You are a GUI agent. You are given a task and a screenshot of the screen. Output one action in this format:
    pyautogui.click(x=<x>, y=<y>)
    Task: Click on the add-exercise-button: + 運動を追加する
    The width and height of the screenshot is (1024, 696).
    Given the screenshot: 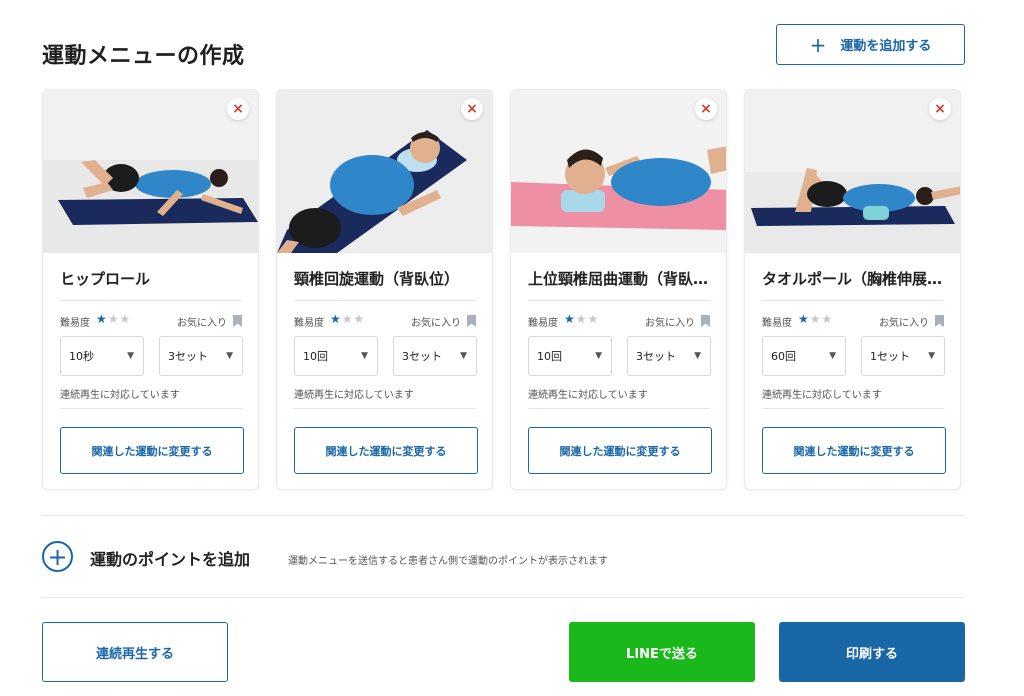 What is the action you would take?
    pyautogui.click(x=870, y=44)
    